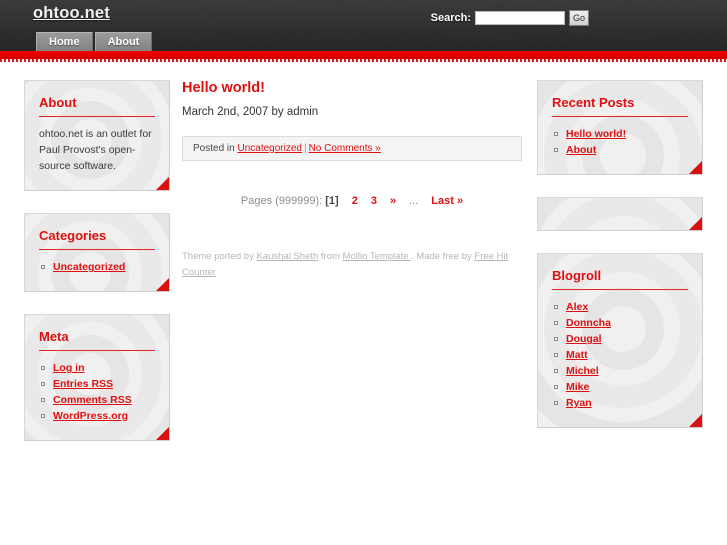 This screenshot has width=727, height=545. I want to click on list-item: Entries RSS, so click(98, 384).